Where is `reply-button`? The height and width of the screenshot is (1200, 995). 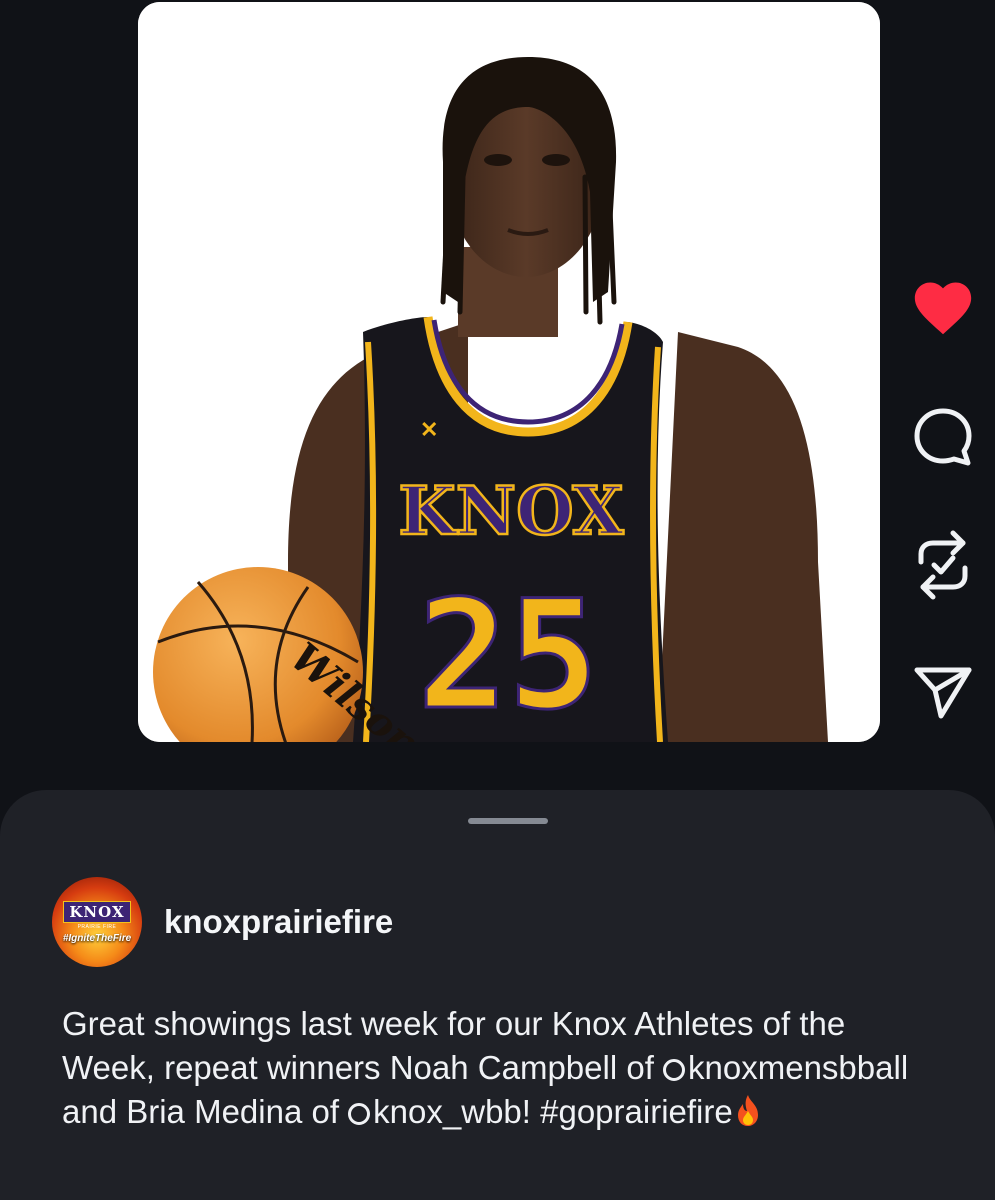 reply-button is located at coordinates (942, 437).